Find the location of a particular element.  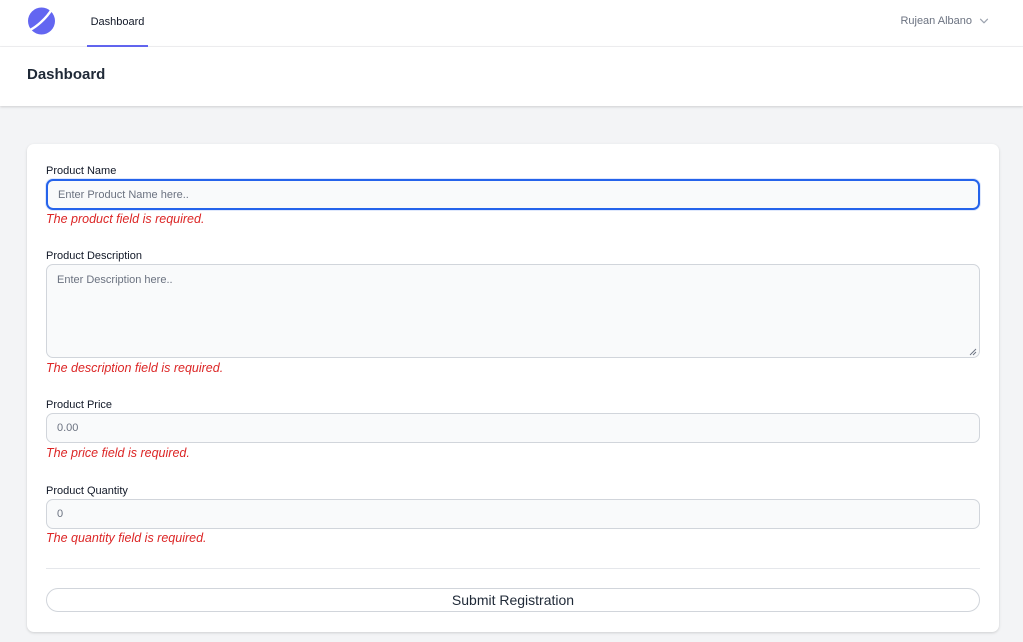

top-navbar: Dashboard Rujean Albano is located at coordinates (511, 23).